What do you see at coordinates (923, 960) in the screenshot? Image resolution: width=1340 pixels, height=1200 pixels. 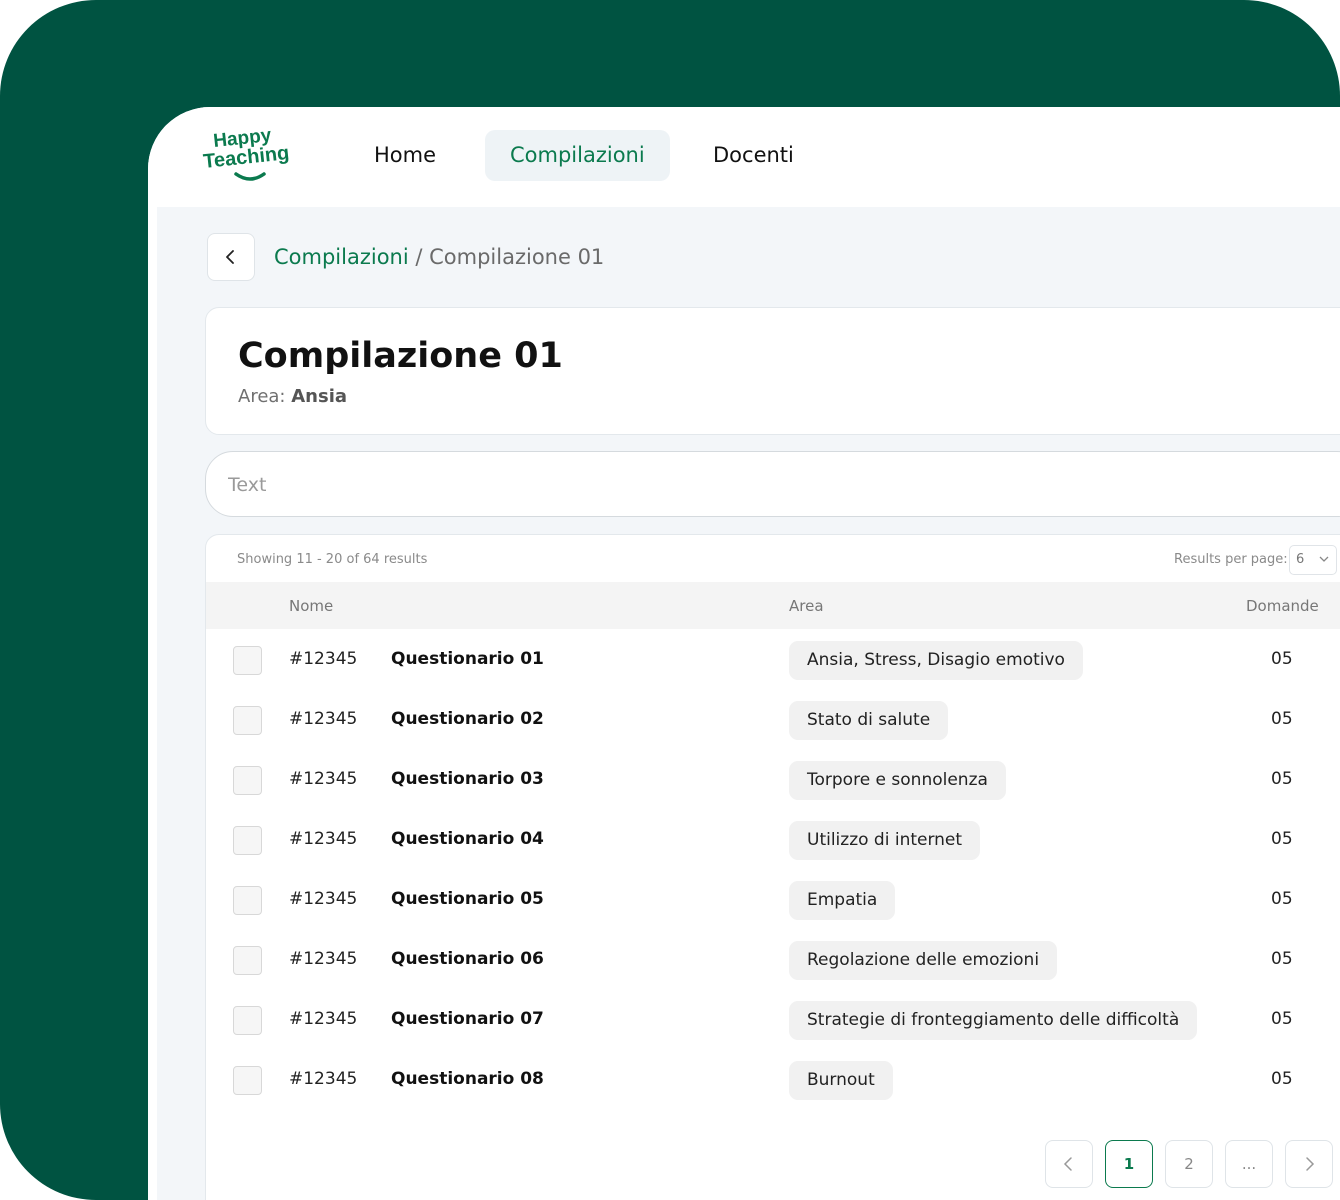 I see `row-area-tag: Regolazione delle emozioni` at bounding box center [923, 960].